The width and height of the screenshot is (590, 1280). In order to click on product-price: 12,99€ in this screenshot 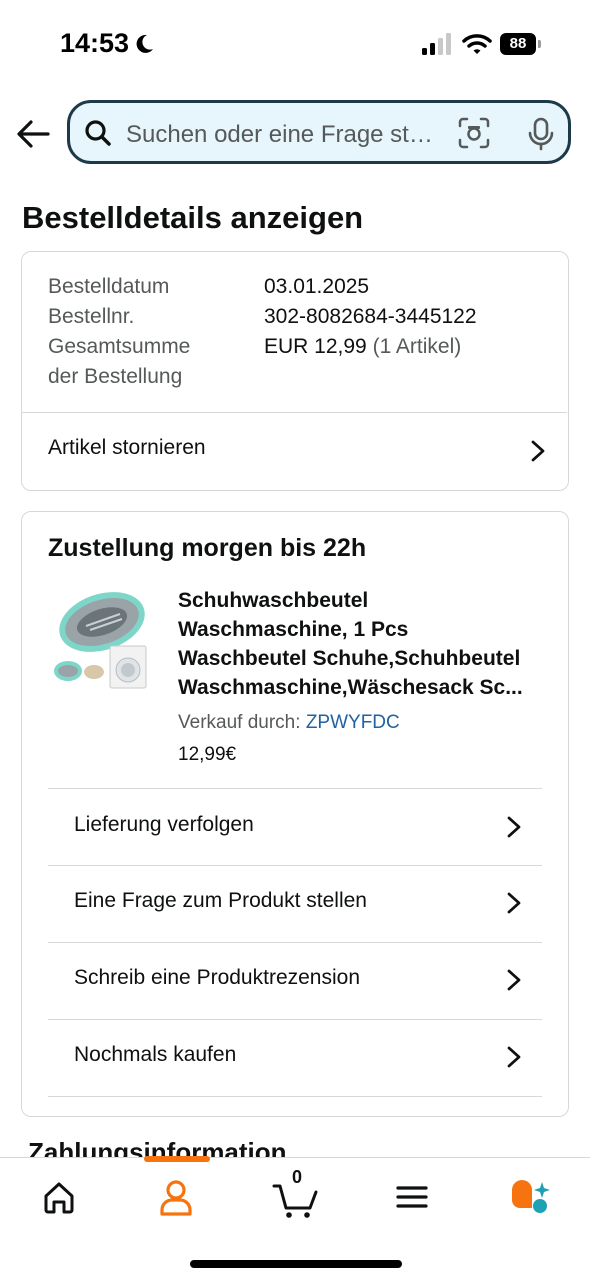, I will do `click(207, 754)`.